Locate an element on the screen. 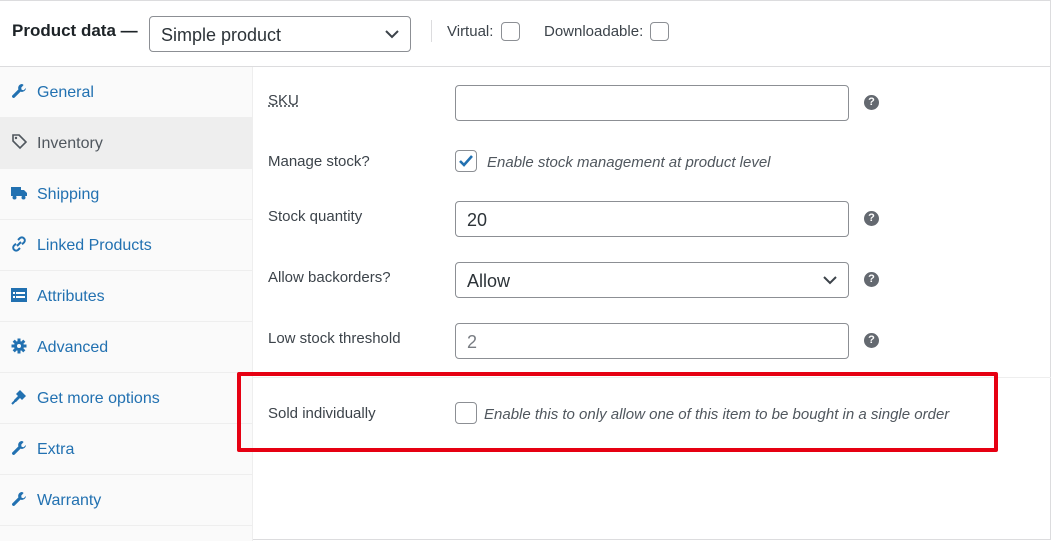 This screenshot has height=541, width=1052. backorders-label: Allow backorders? is located at coordinates (329, 277).